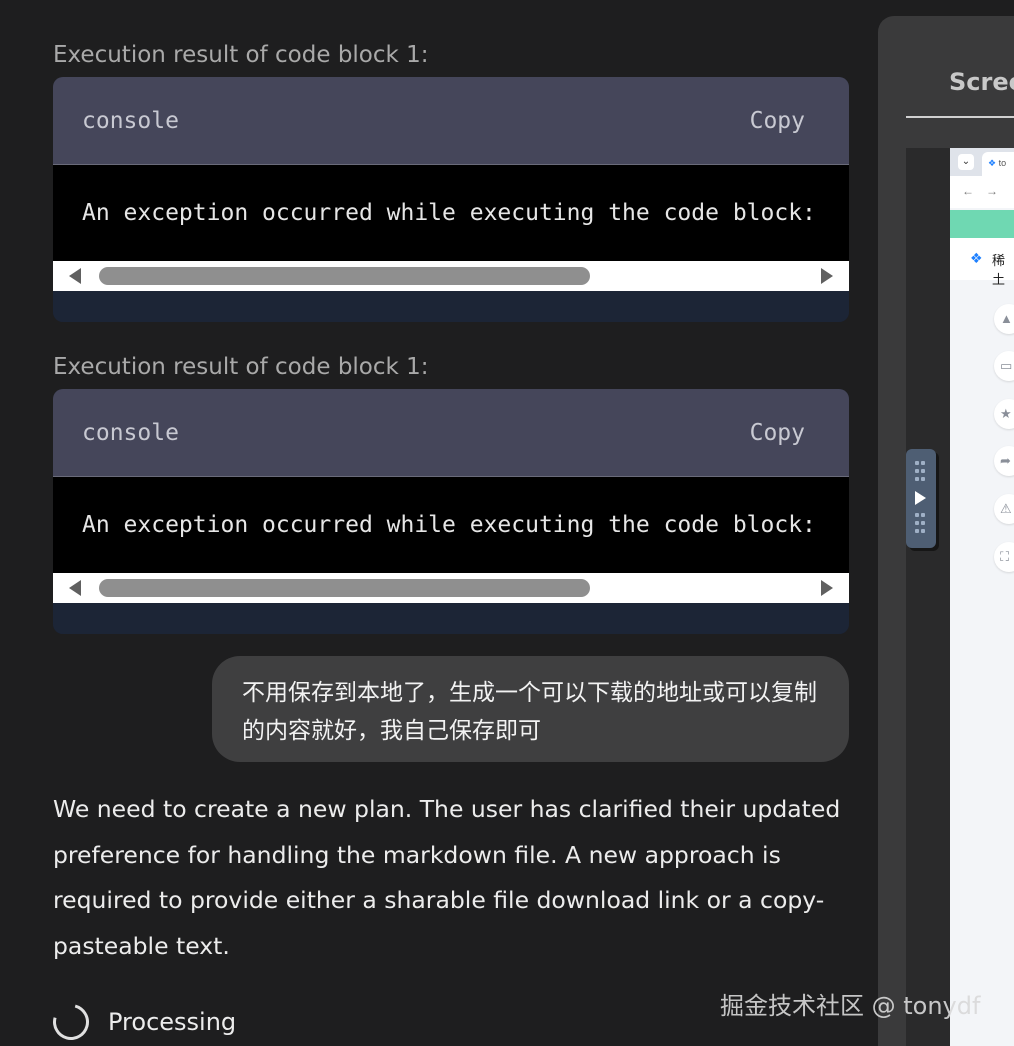  I want to click on browser-tab: ❖ to, so click(998, 164).